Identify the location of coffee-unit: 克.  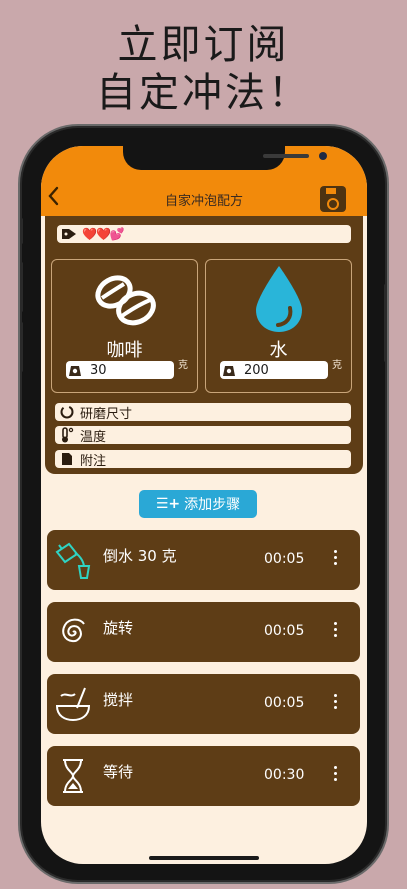
(183, 365).